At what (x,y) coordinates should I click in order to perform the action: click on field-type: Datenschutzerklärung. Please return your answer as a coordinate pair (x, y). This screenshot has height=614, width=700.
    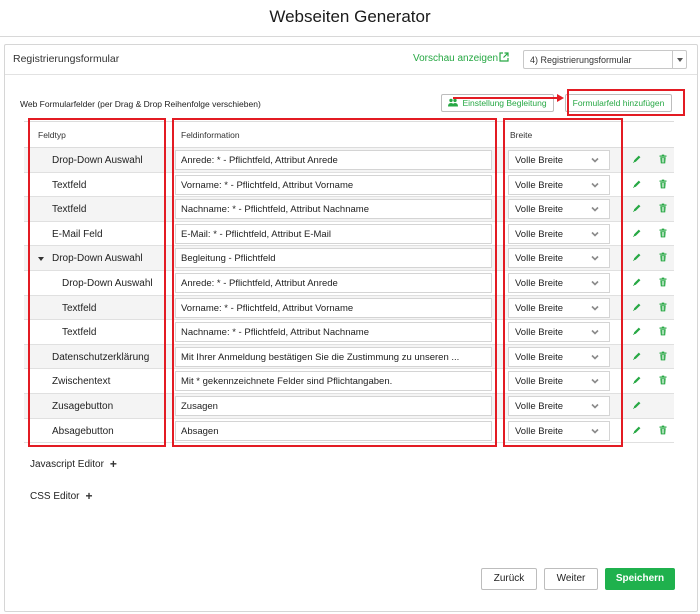
    Looking at the image, I should click on (101, 357).